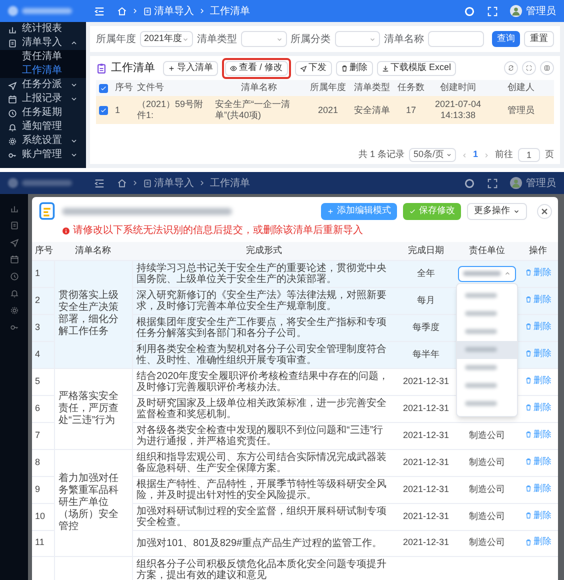 The width and height of the screenshot is (564, 580). I want to click on column-header: 文件号, so click(173, 88).